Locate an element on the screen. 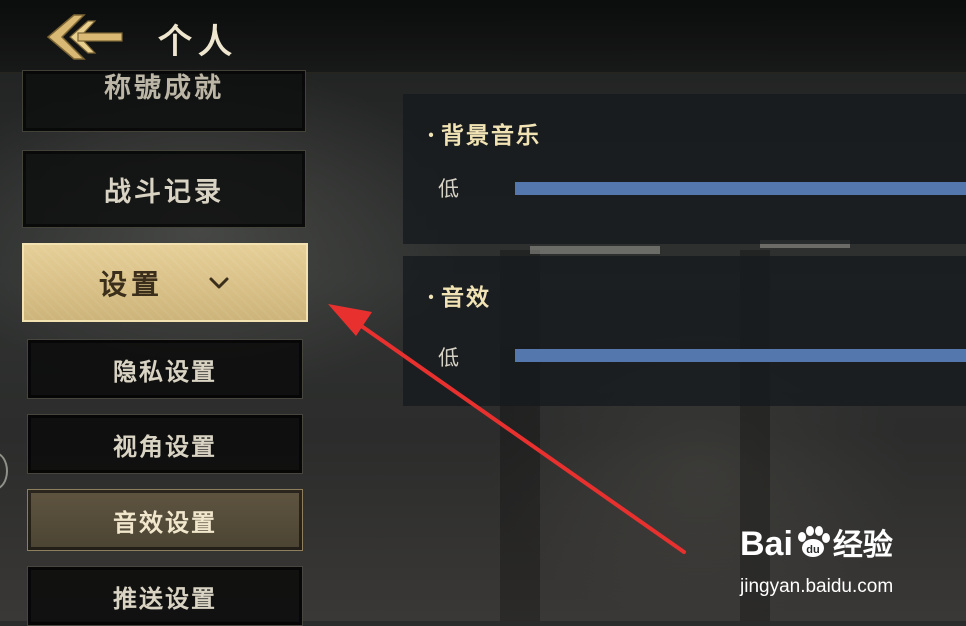  top-header: 个人 is located at coordinates (483, 36).